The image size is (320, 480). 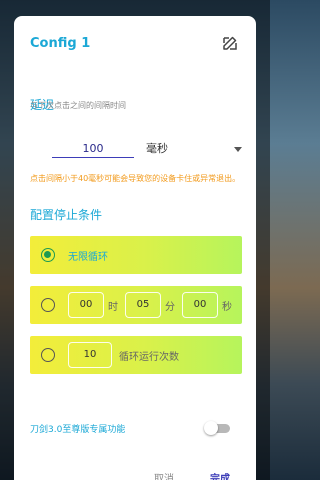 I want to click on seconds-unit: 秒, so click(x=227, y=307).